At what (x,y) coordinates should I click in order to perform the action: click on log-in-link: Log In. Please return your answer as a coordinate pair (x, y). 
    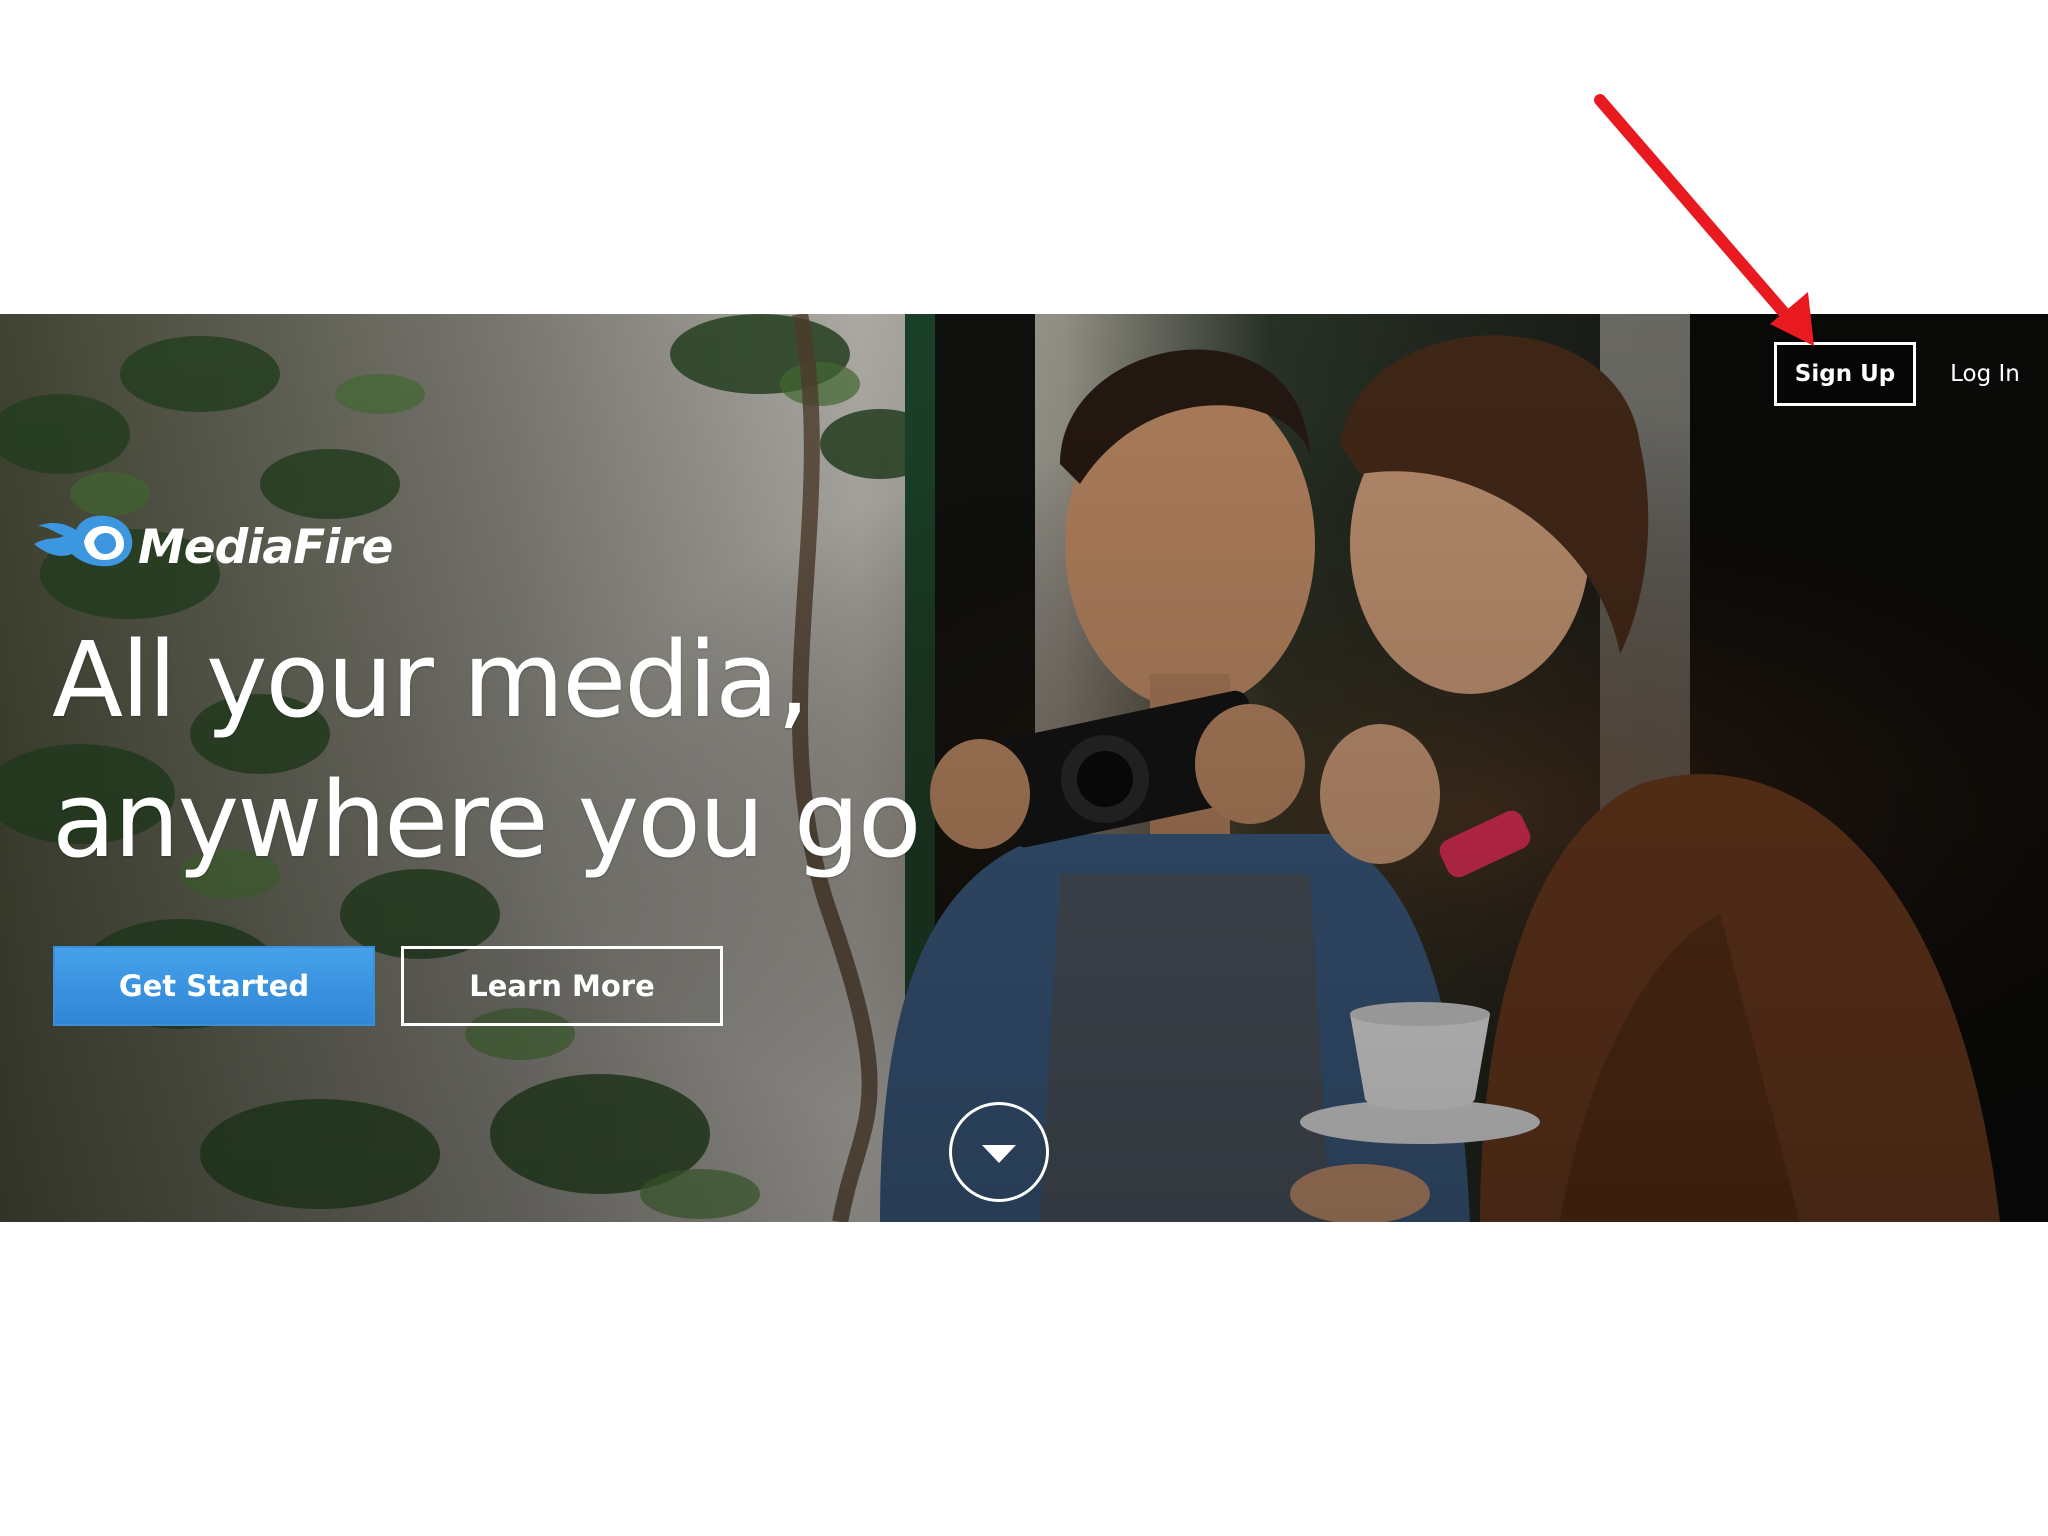
    Looking at the image, I should click on (1985, 374).